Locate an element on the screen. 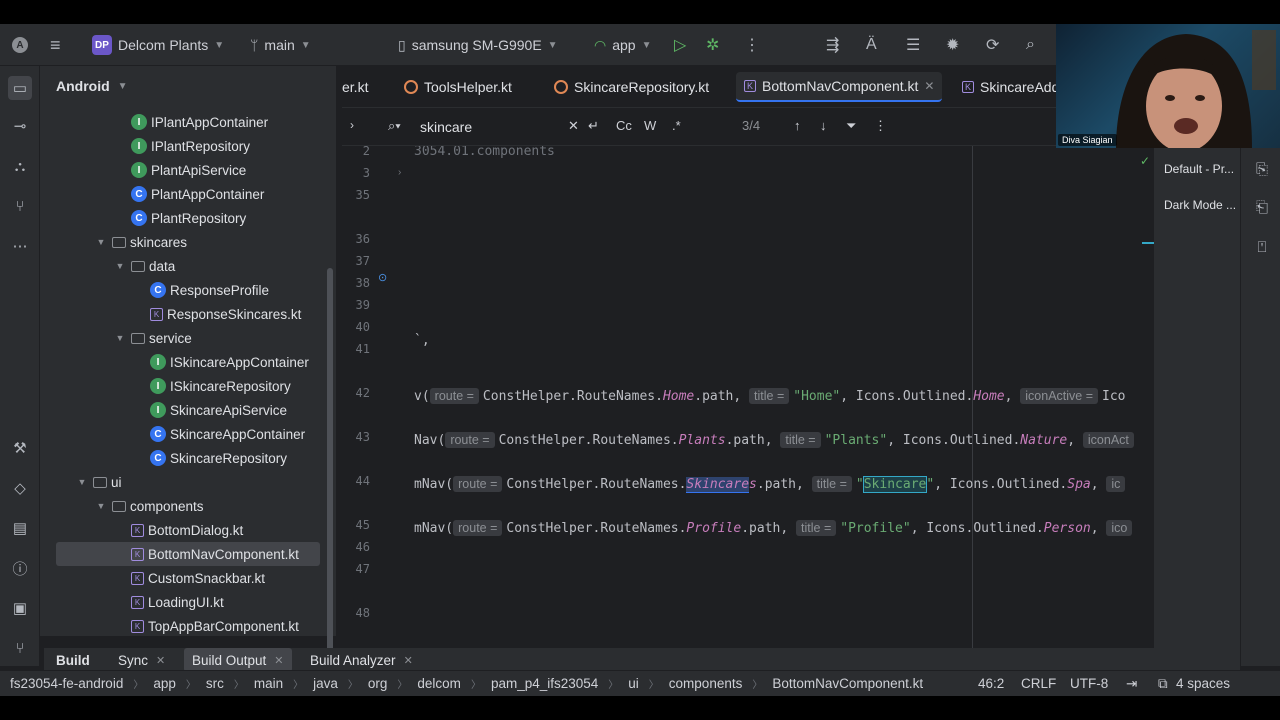  breadcrumb-item: BottomNavComponent.kt is located at coordinates (847, 683).